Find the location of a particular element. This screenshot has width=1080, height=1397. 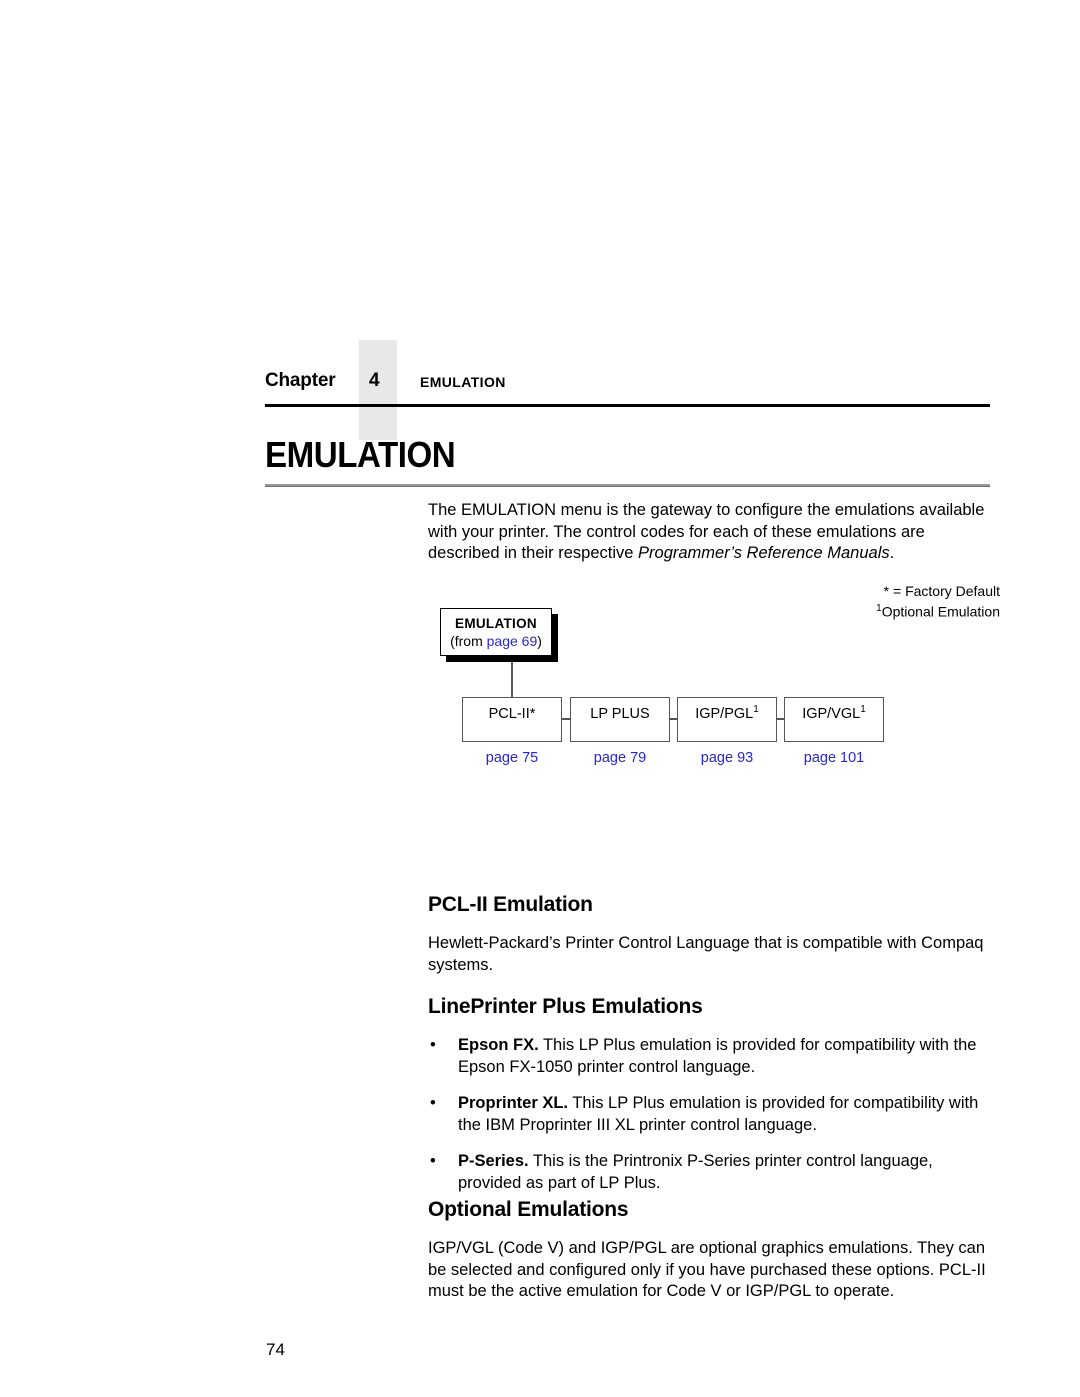

legend-factory-default: * = Factory Default is located at coordinates (941, 591).